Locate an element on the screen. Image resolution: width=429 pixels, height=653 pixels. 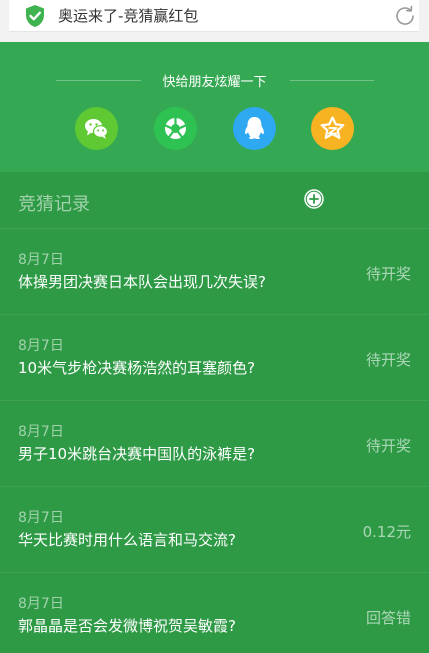
share-qzone-button is located at coordinates (332, 128).